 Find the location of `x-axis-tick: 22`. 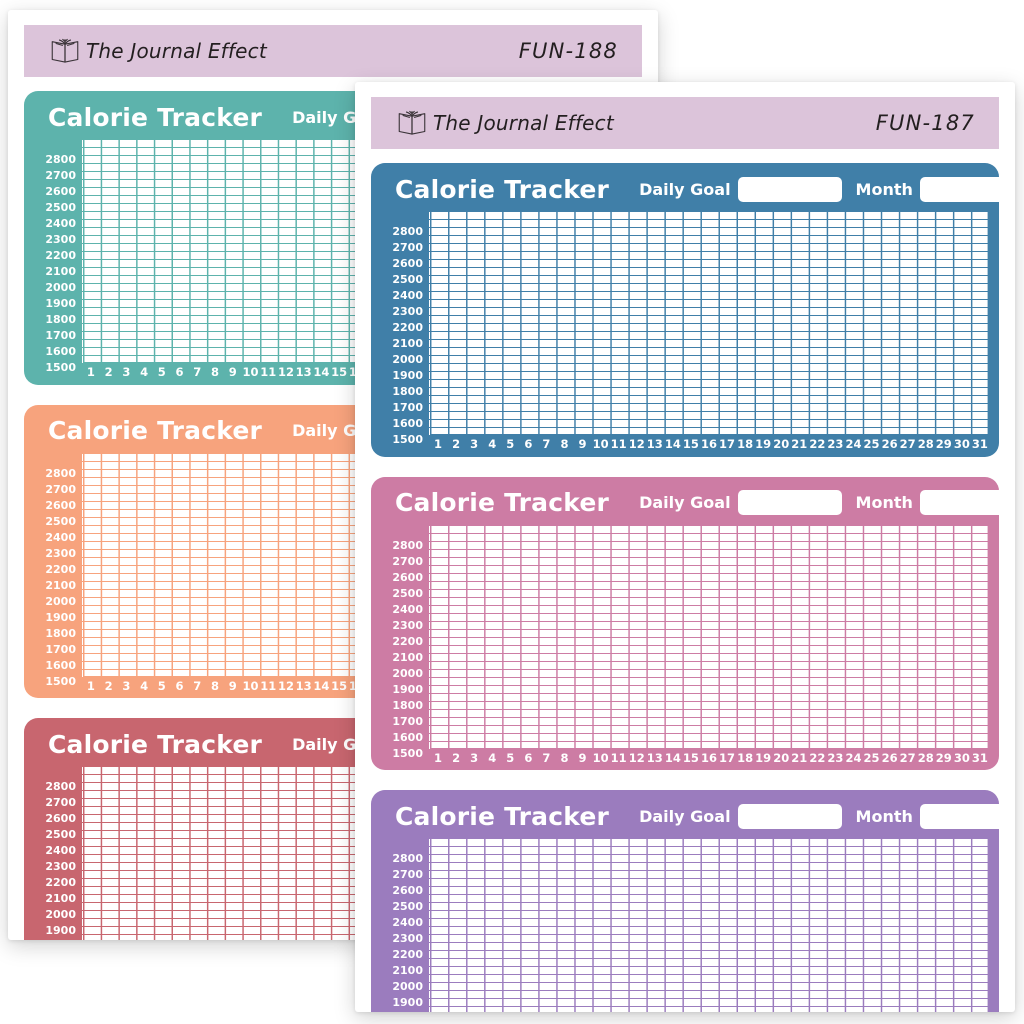

x-axis-tick: 22 is located at coordinates (817, 444).